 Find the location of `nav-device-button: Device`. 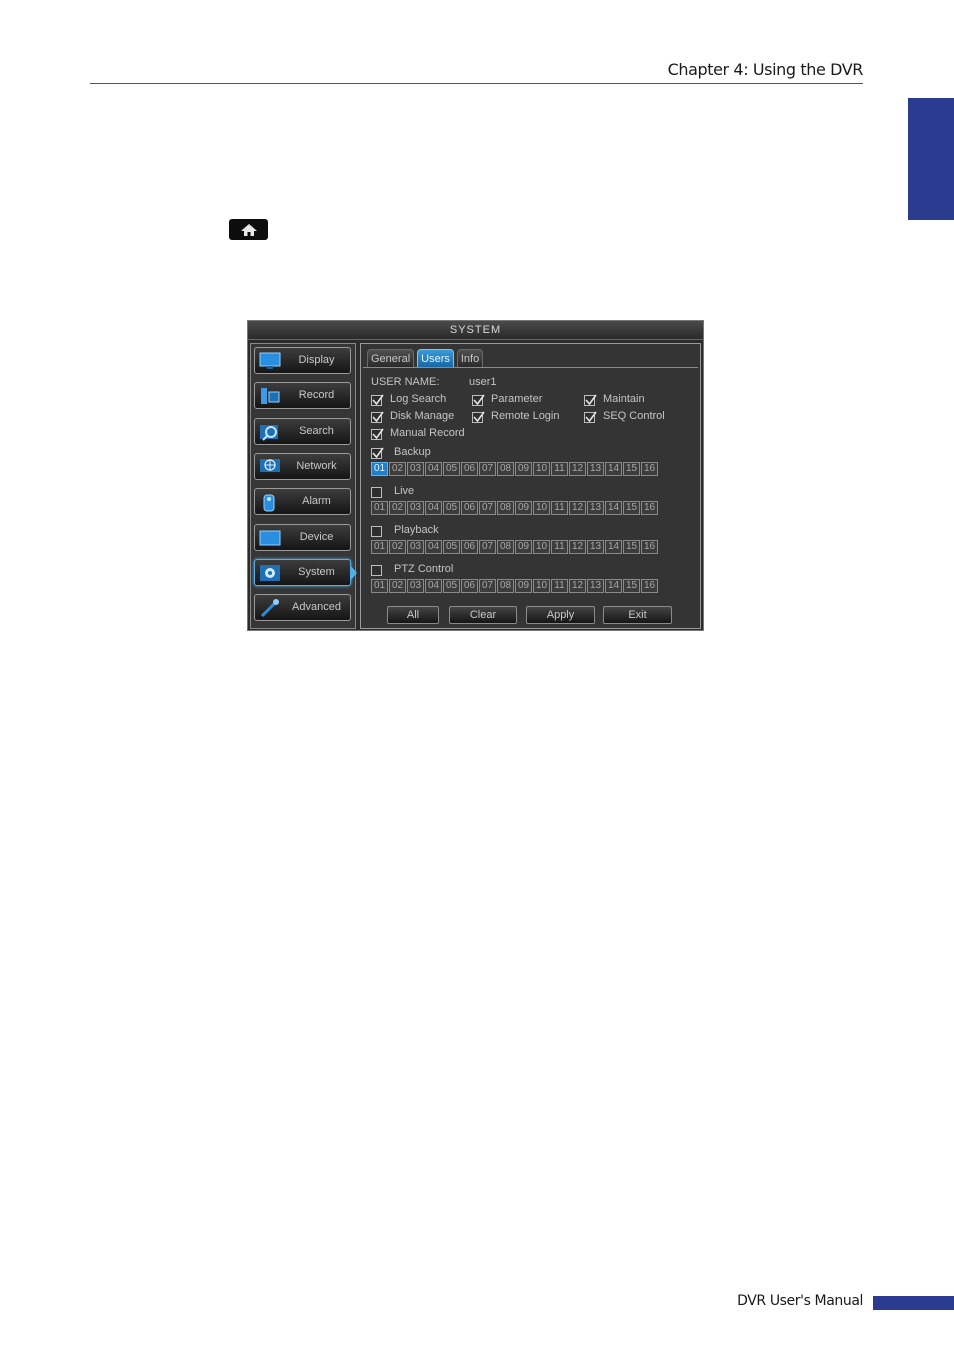

nav-device-button: Device is located at coordinates (302, 537).